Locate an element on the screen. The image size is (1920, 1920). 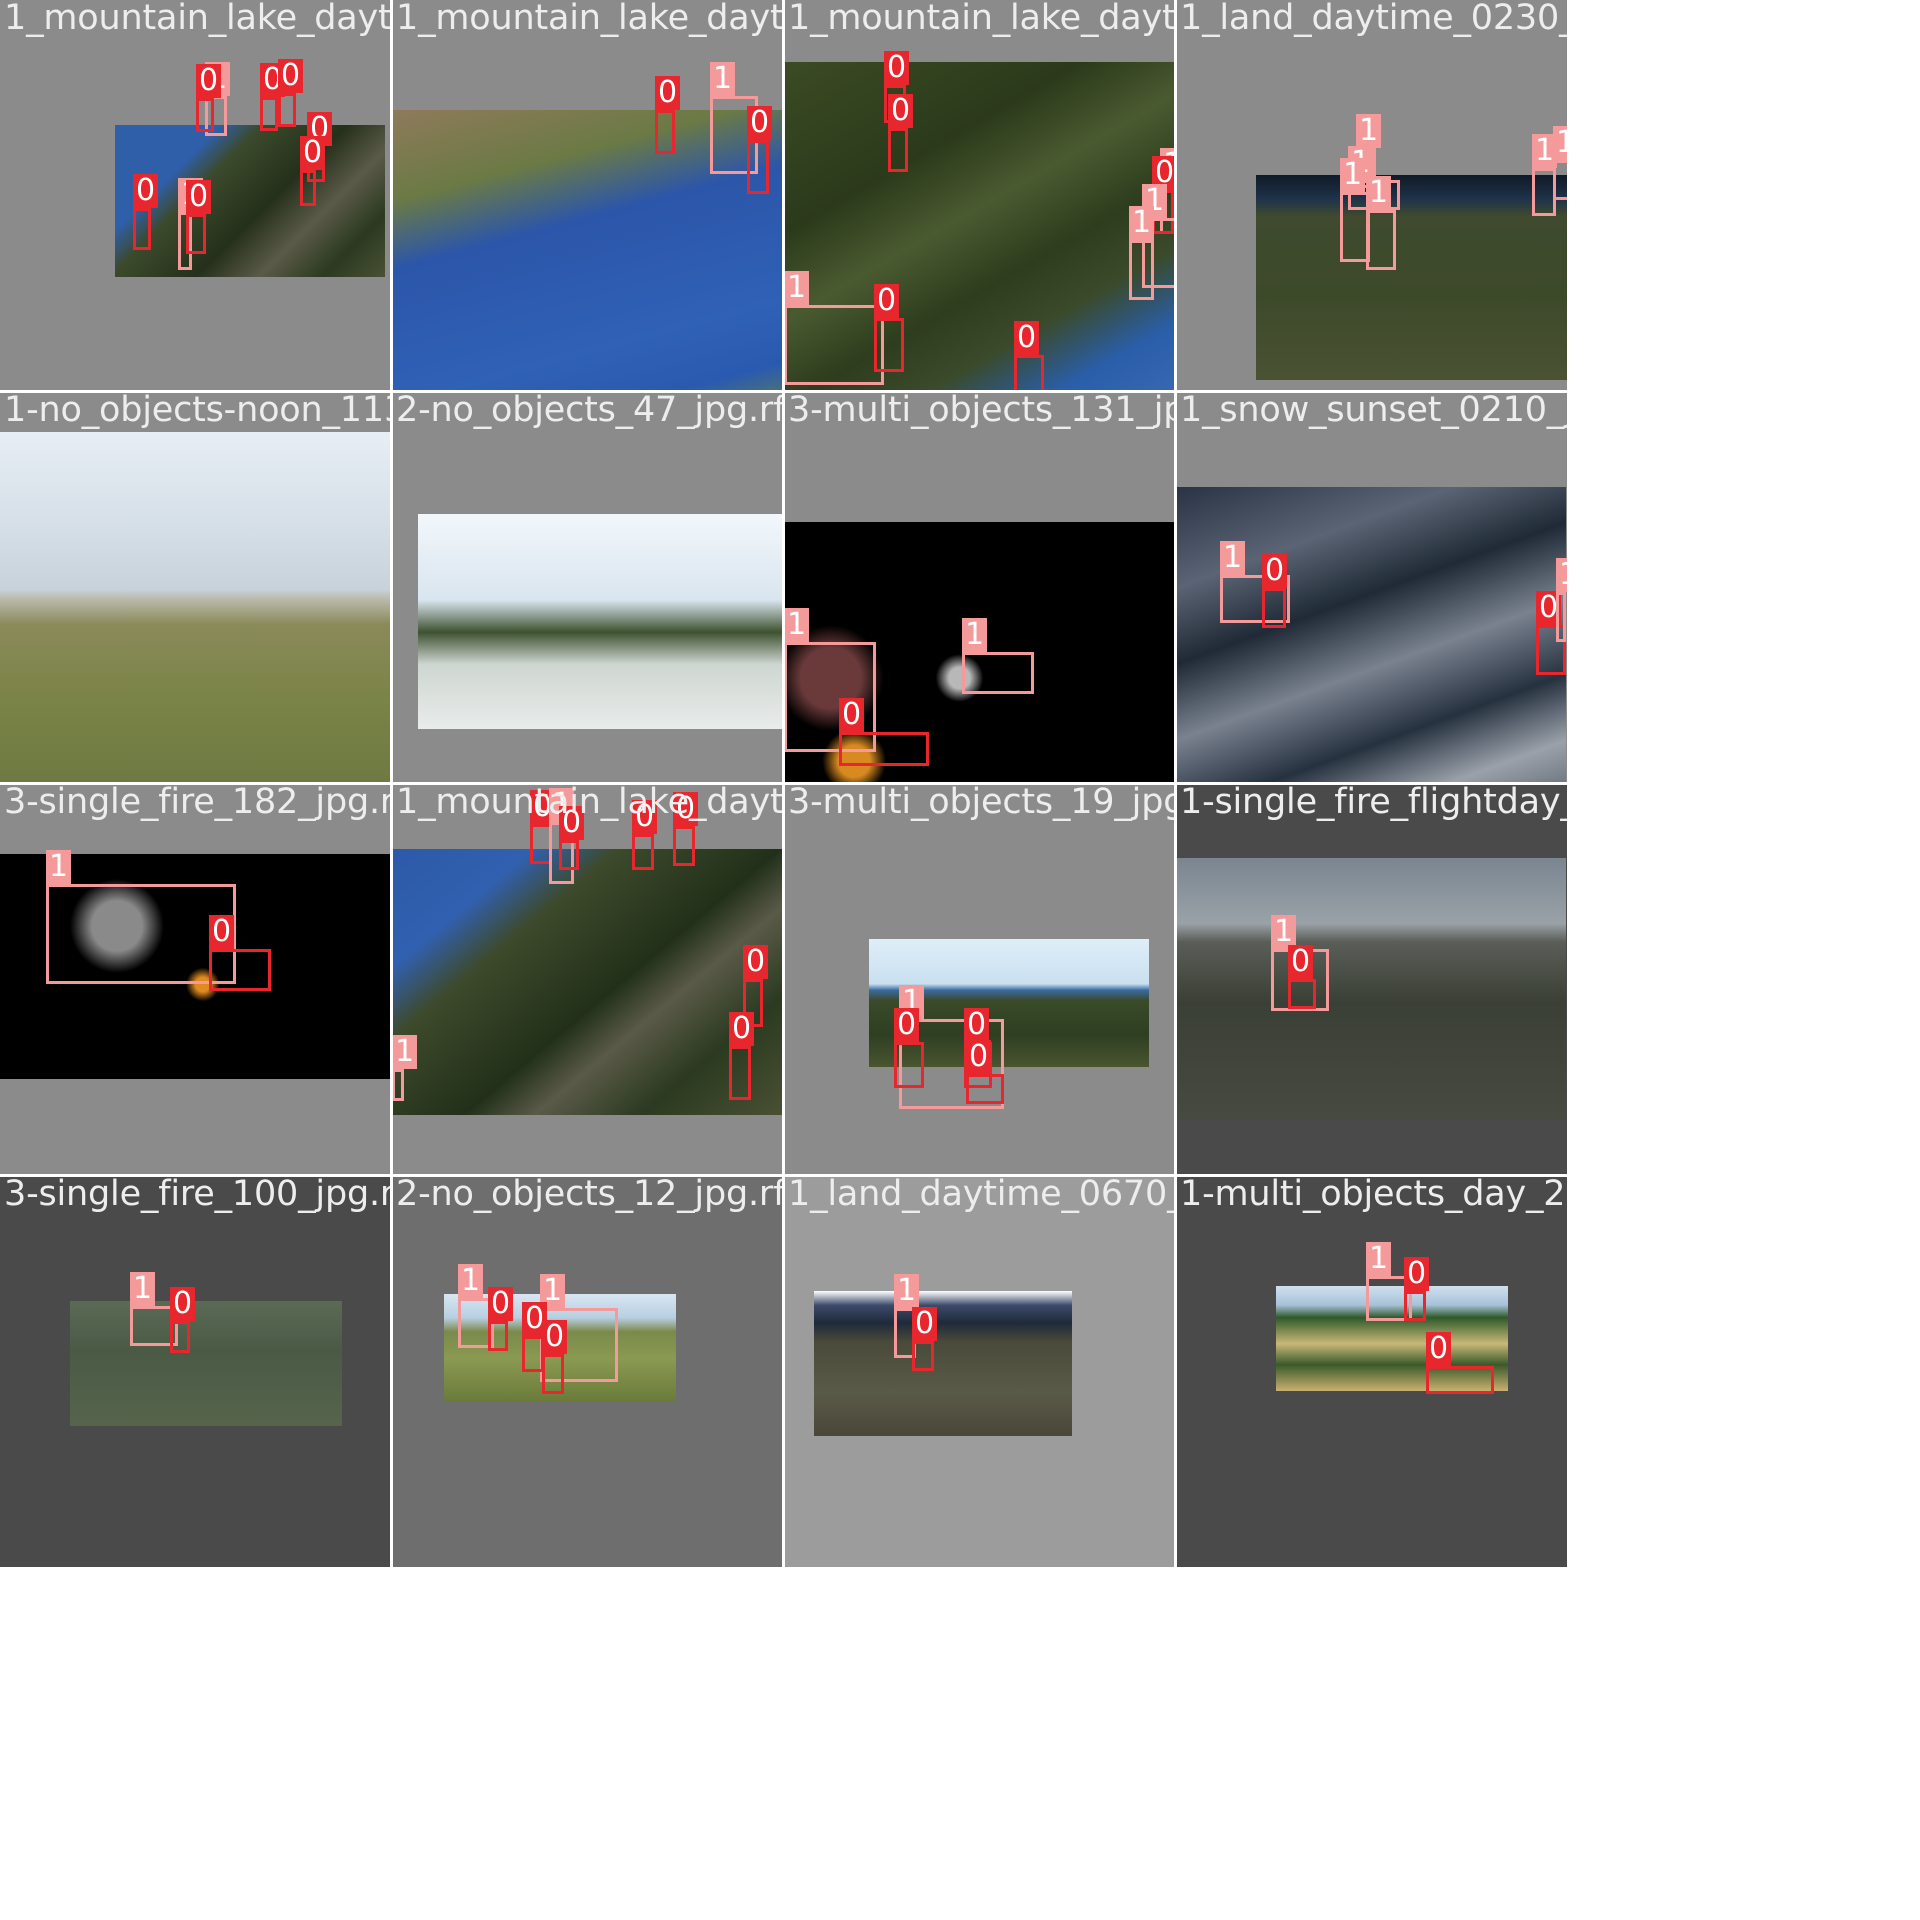
mosaic-tile: 1 0 3-single_fire_182_jpg.rf.bae0bcd2e1b59 is located at coordinates (195, 979).